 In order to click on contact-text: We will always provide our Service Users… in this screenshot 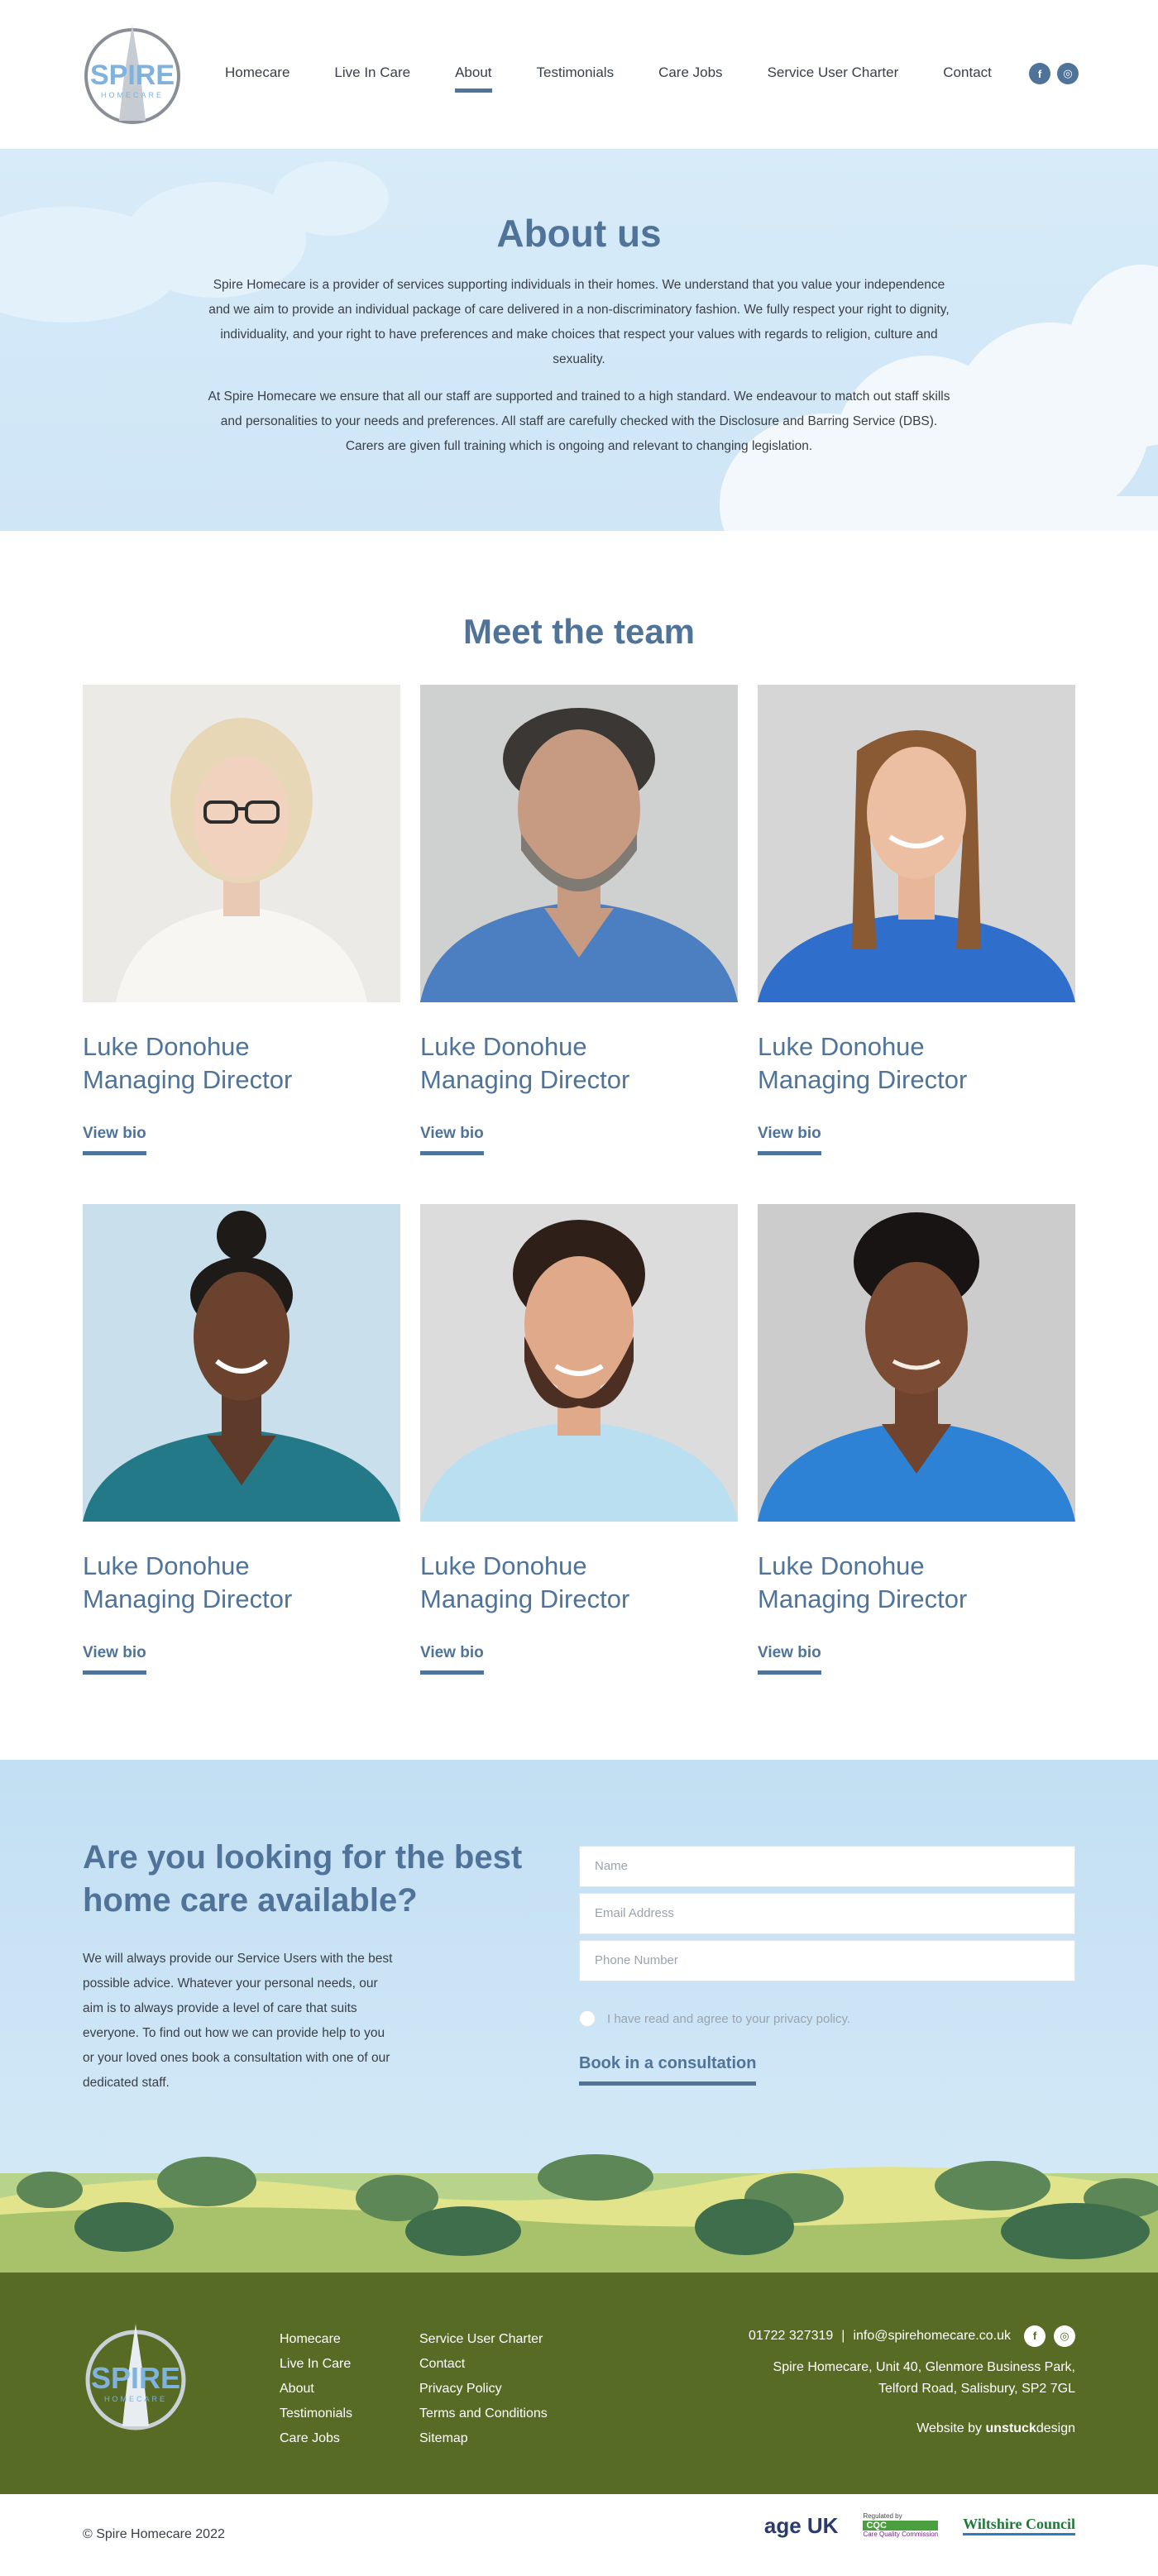, I will do `click(238, 2021)`.